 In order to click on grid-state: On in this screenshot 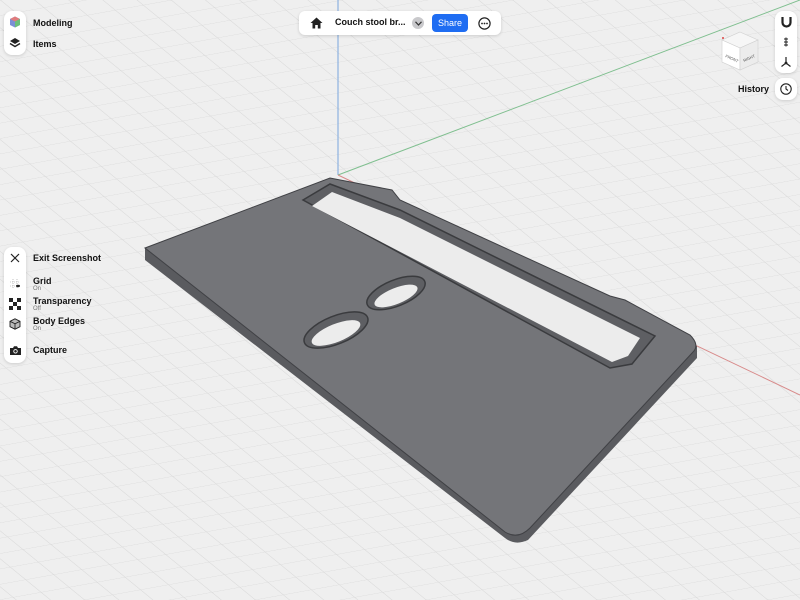, I will do `click(37, 289)`.